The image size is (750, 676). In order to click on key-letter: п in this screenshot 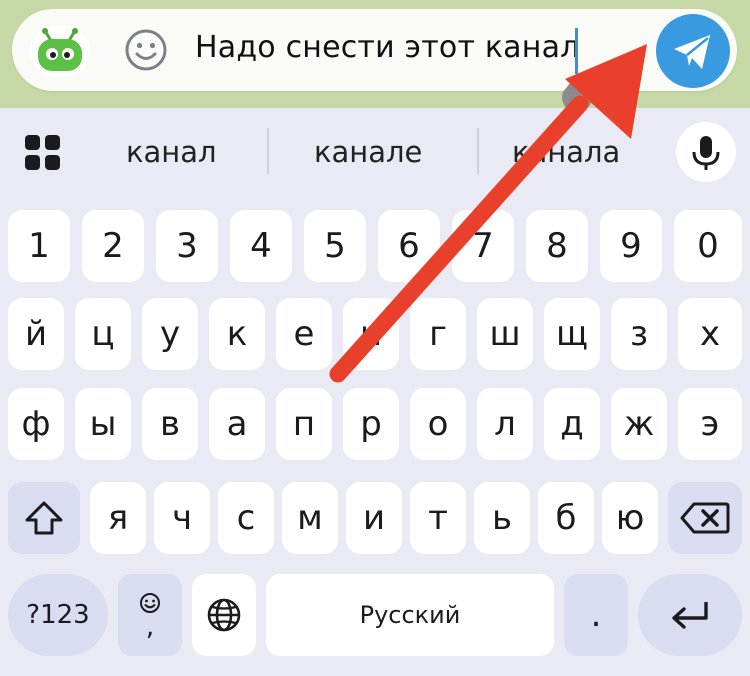, I will do `click(304, 424)`.